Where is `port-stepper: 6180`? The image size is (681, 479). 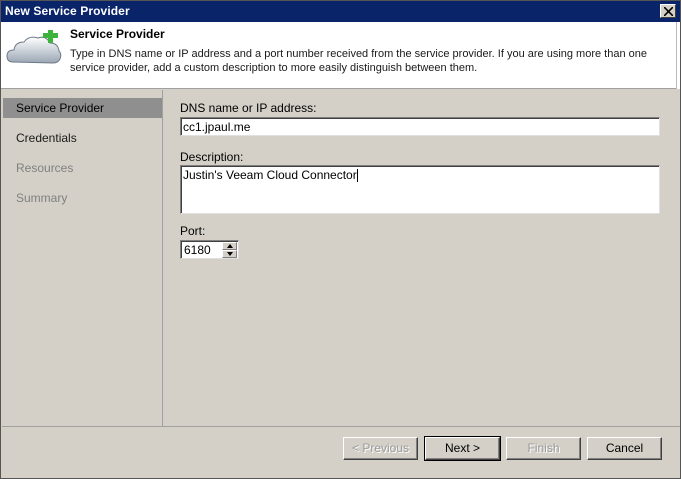
port-stepper: 6180 is located at coordinates (209, 249).